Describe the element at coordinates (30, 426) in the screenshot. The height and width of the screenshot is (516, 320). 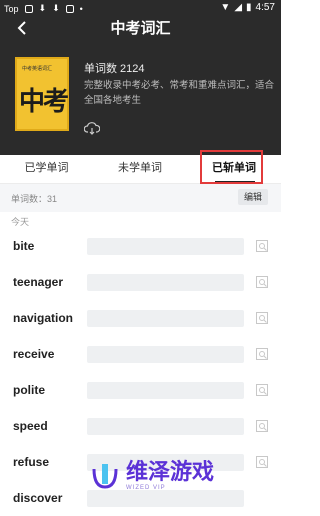
I see `word-text: speed` at that location.